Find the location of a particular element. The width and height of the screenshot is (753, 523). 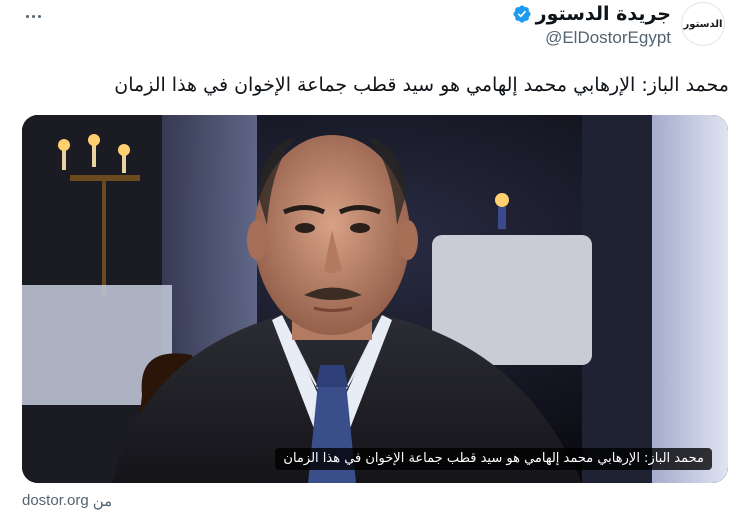

more-dots-icon is located at coordinates (27, 16).